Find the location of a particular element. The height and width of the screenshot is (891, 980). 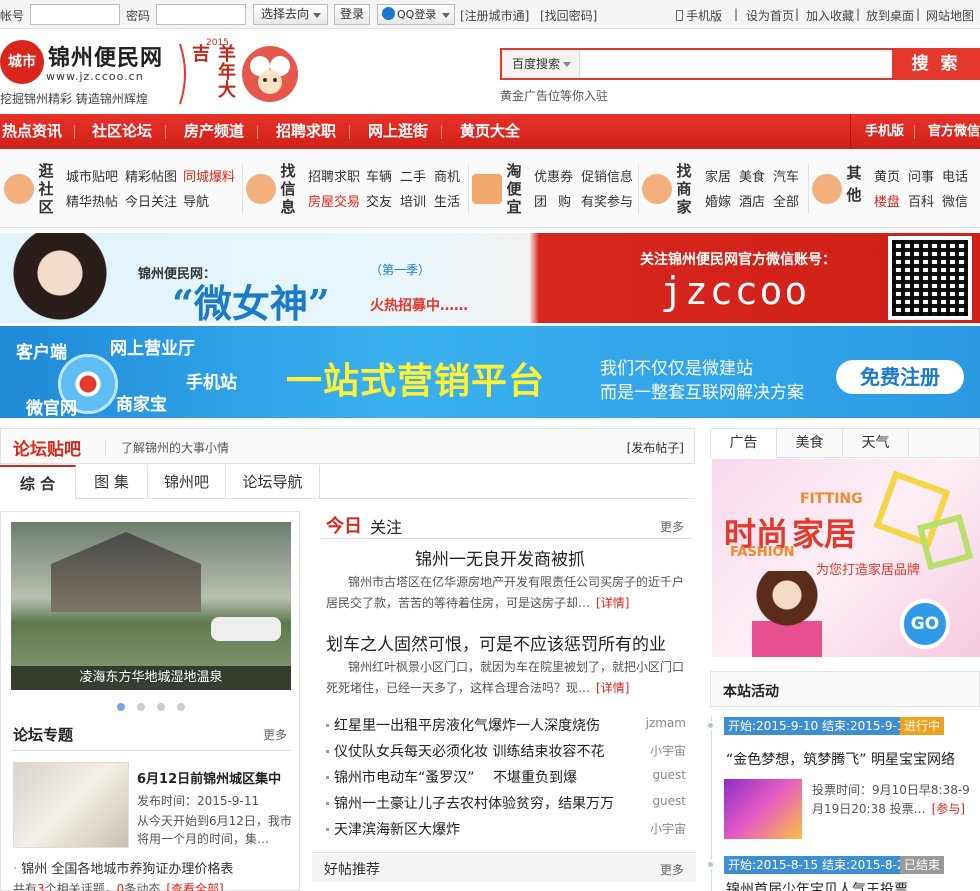

model-photo is located at coordinates (65, 278).